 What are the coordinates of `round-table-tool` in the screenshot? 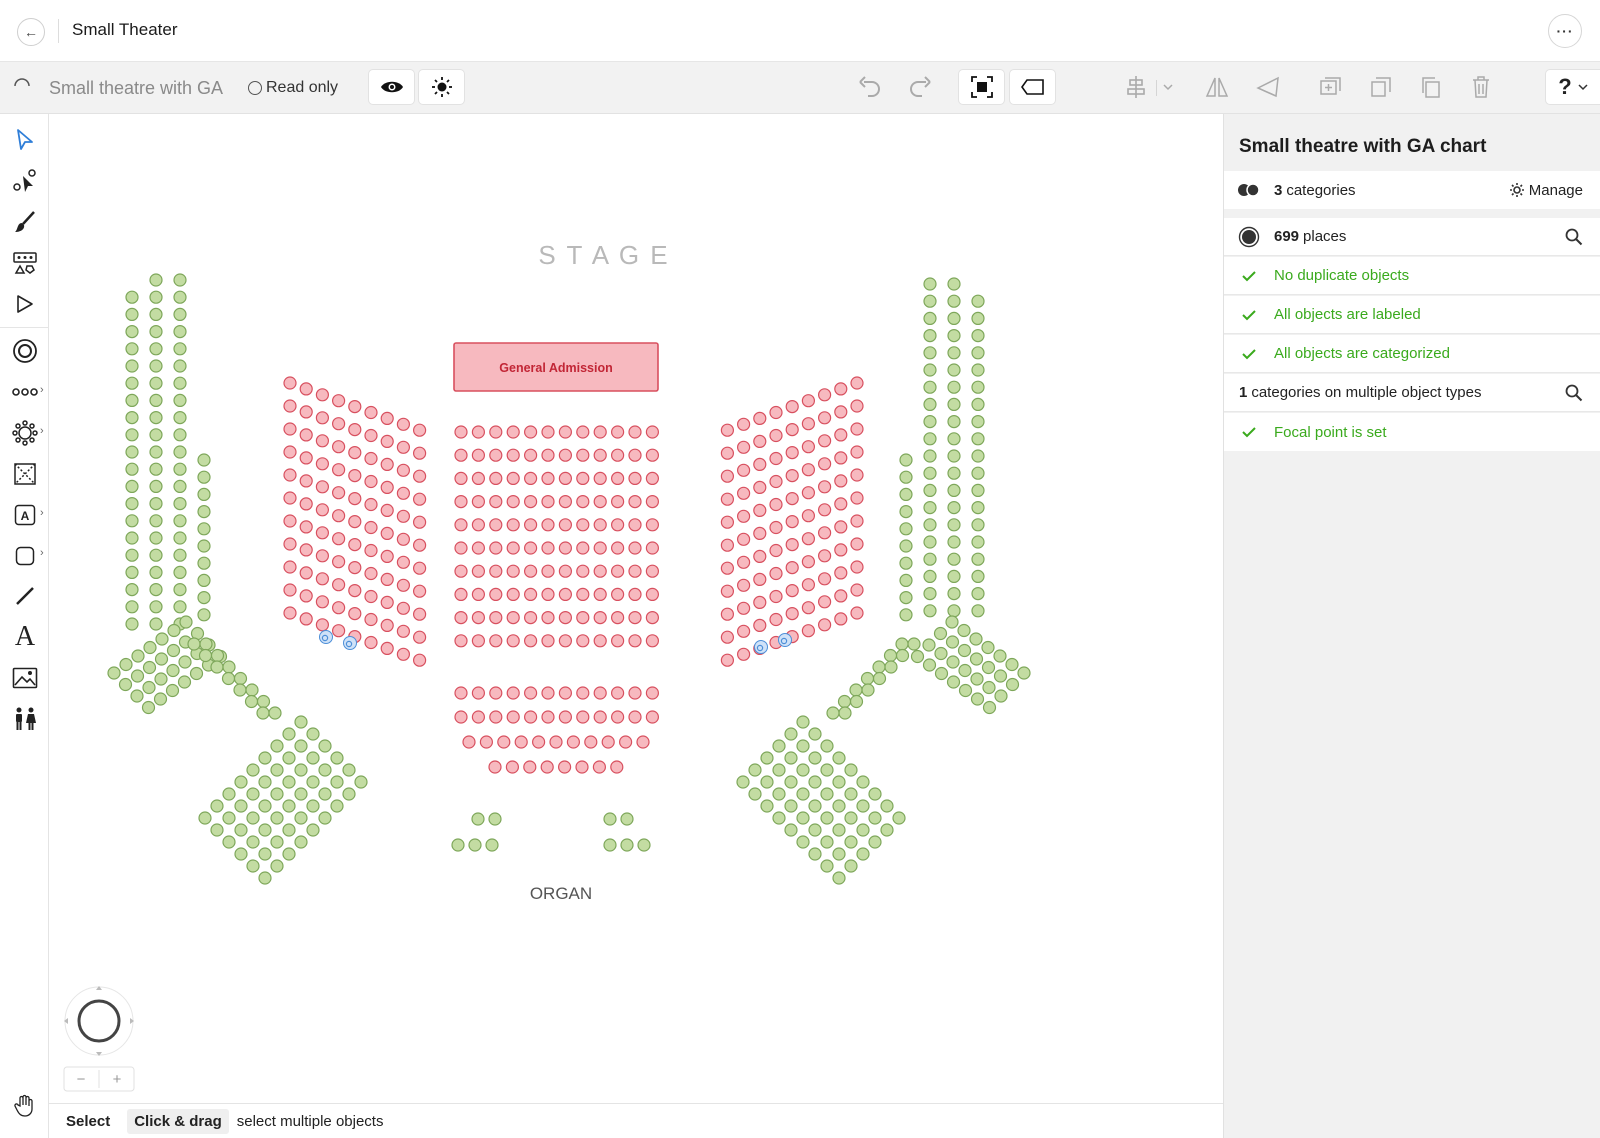 It's located at (25, 433).